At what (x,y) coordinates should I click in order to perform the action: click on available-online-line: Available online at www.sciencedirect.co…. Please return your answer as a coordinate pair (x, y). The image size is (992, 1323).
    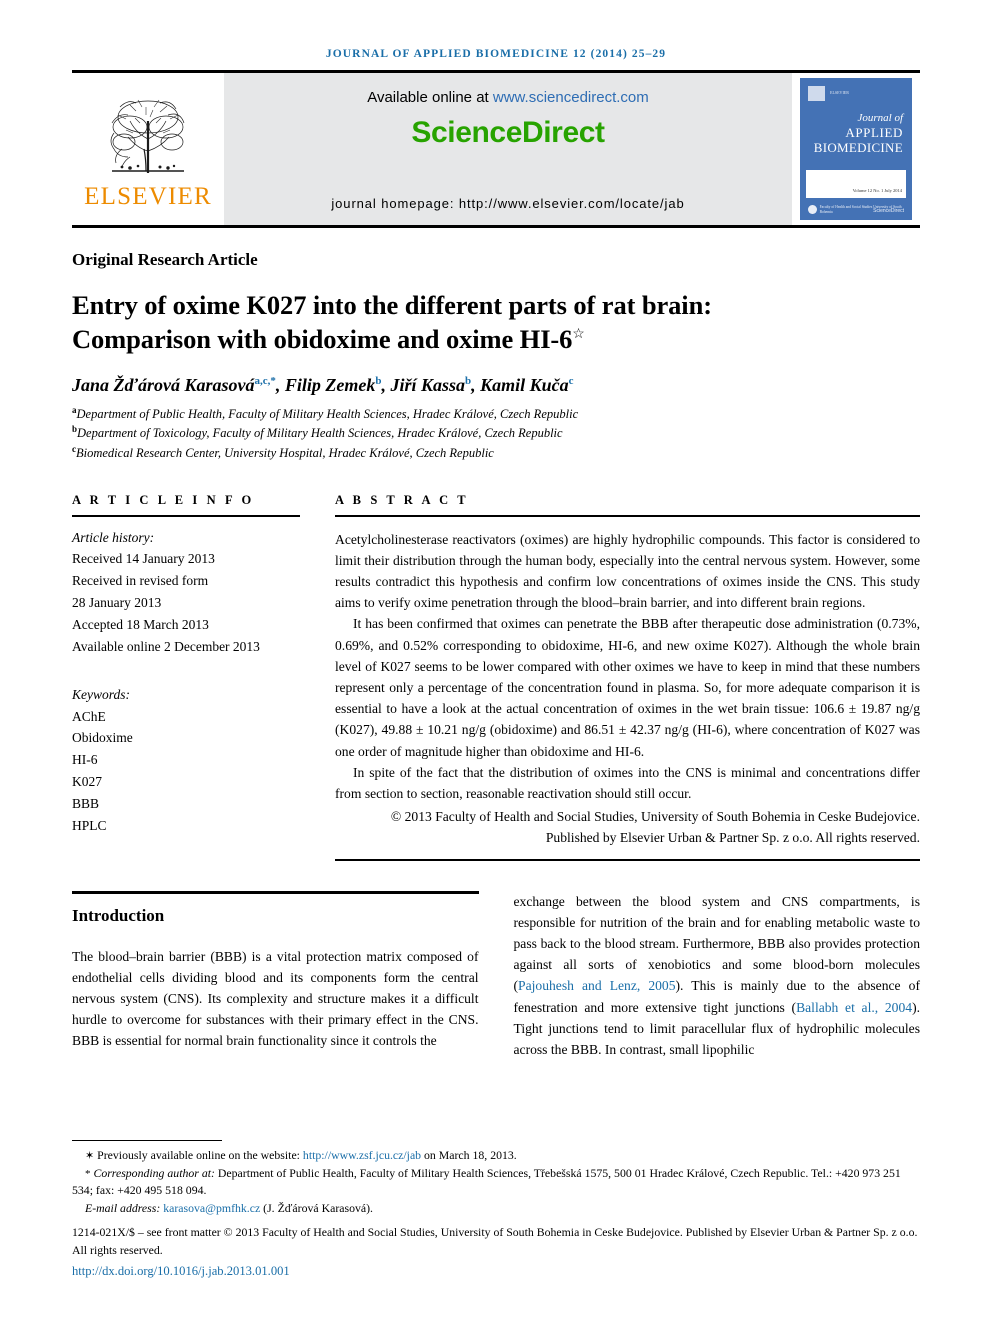
    Looking at the image, I should click on (508, 97).